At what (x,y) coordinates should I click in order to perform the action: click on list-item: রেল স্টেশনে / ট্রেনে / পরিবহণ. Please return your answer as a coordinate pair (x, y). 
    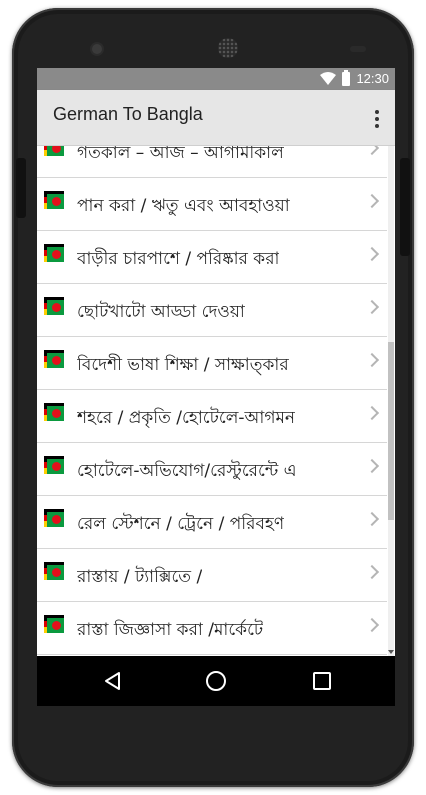
    Looking at the image, I should click on (212, 522).